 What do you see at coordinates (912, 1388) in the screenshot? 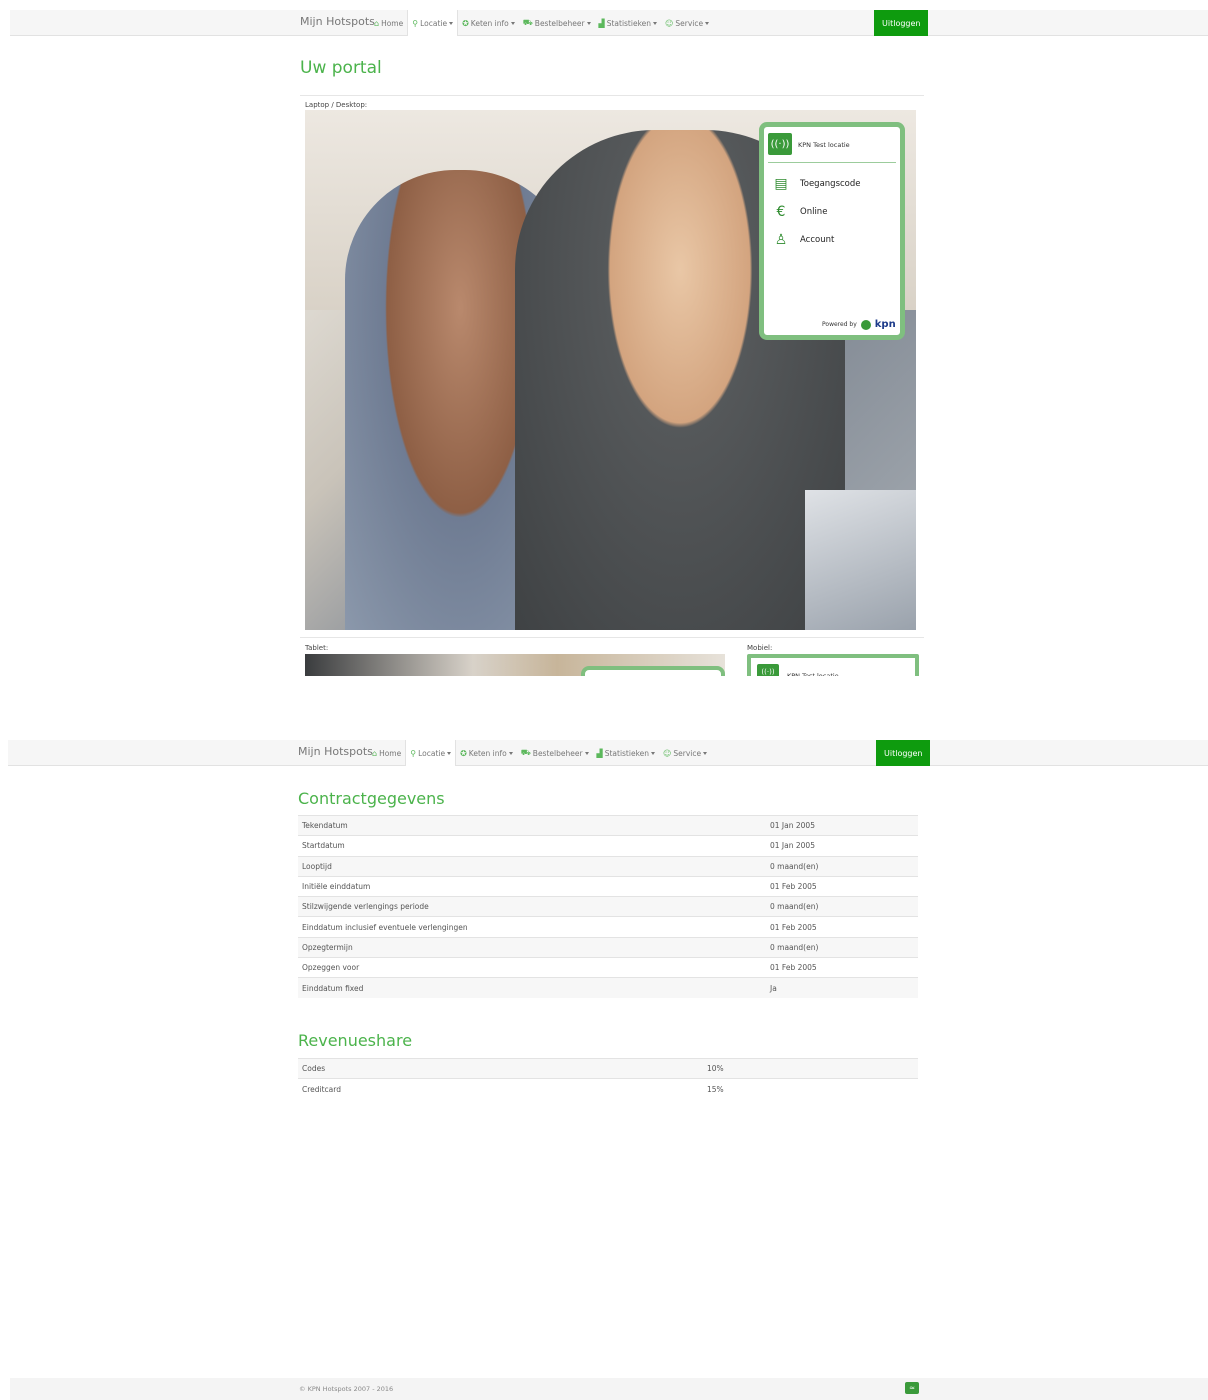
I see `wifi-logo-icon: ≈` at bounding box center [912, 1388].